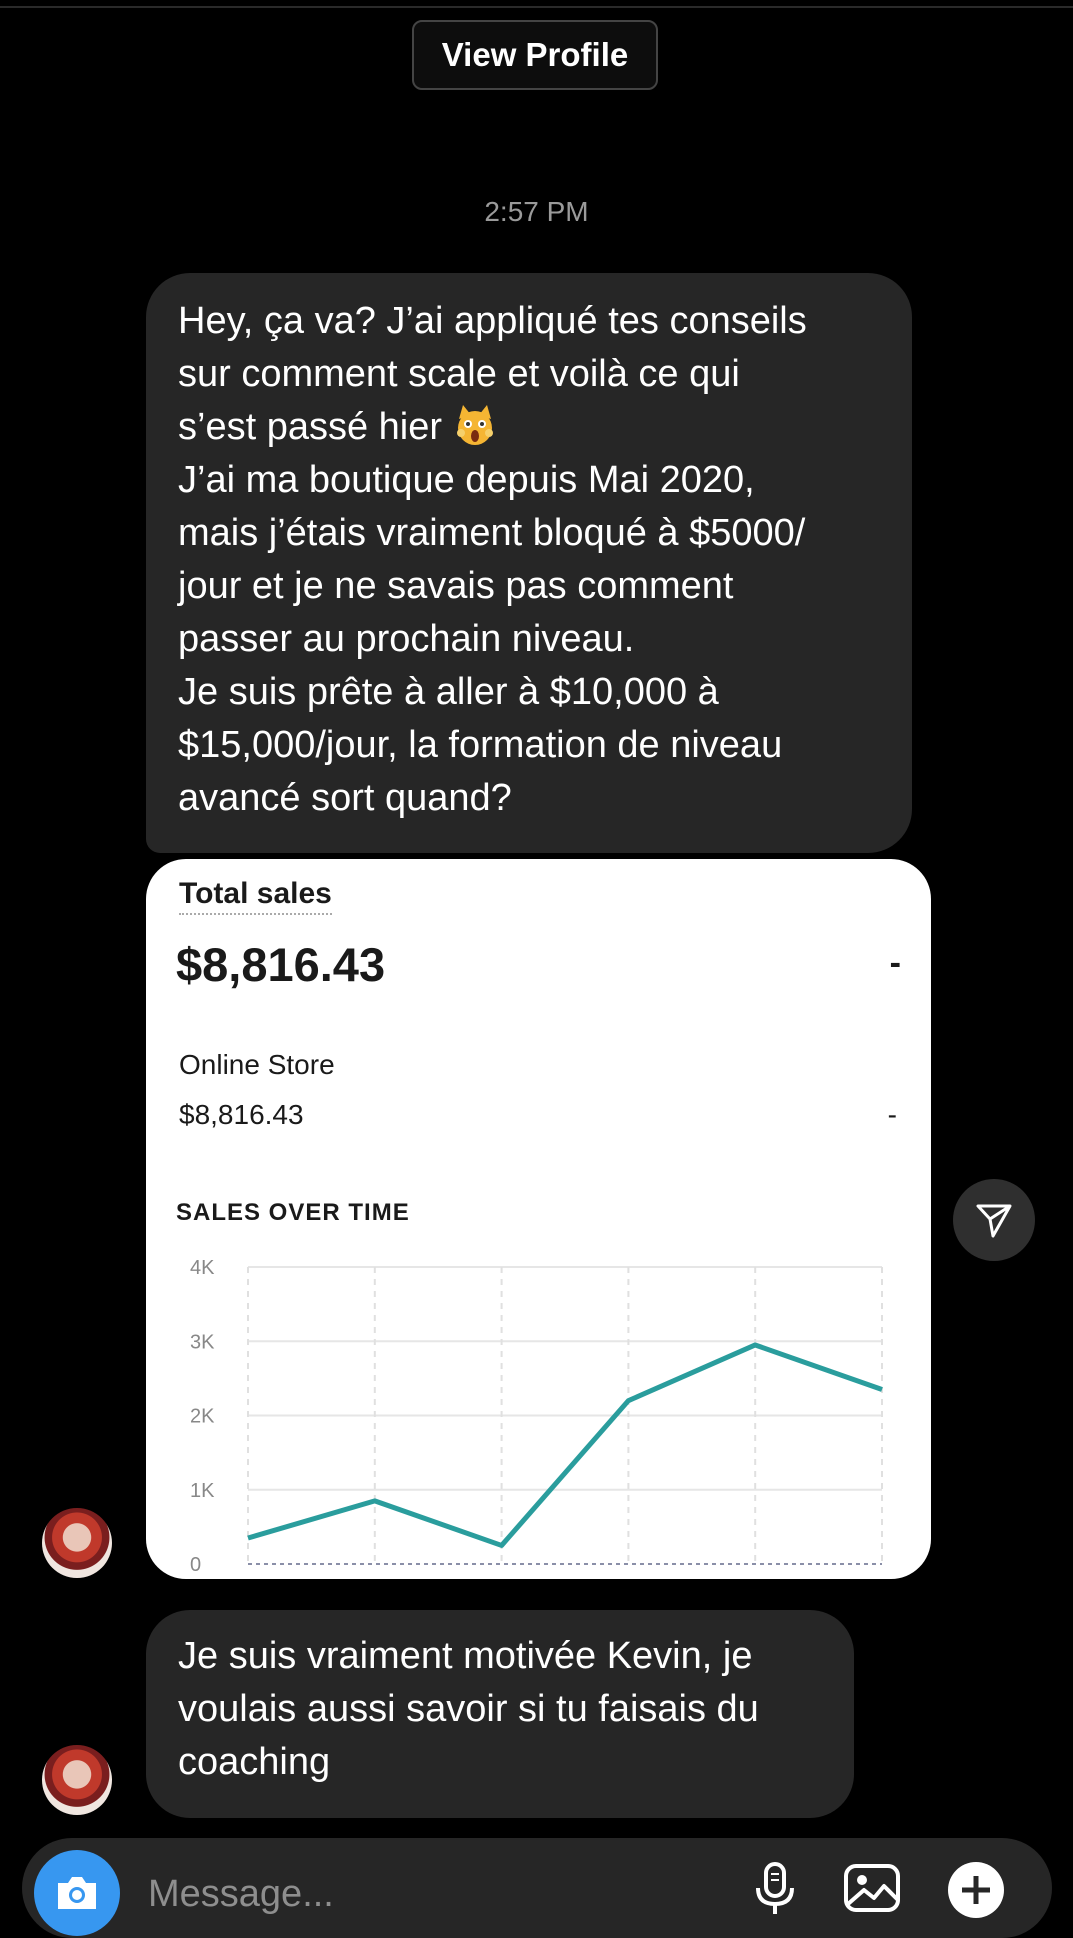 The width and height of the screenshot is (1073, 1938). I want to click on sales-series-line, so click(565, 1445).